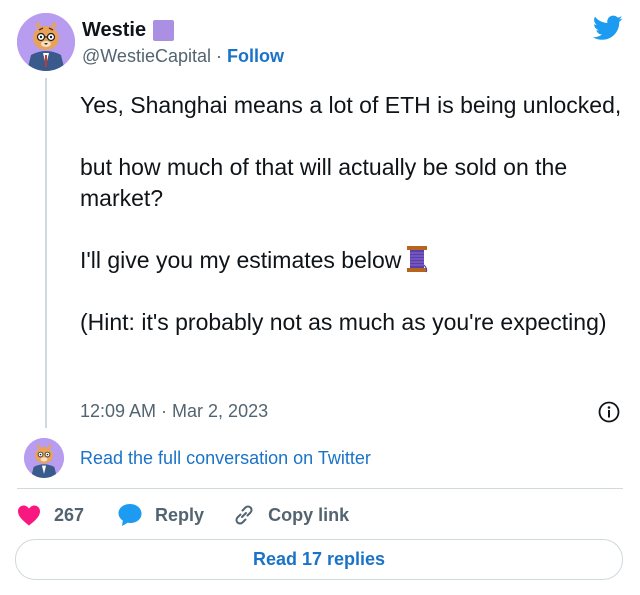  What do you see at coordinates (164, 30) in the screenshot?
I see `purple-square-icon` at bounding box center [164, 30].